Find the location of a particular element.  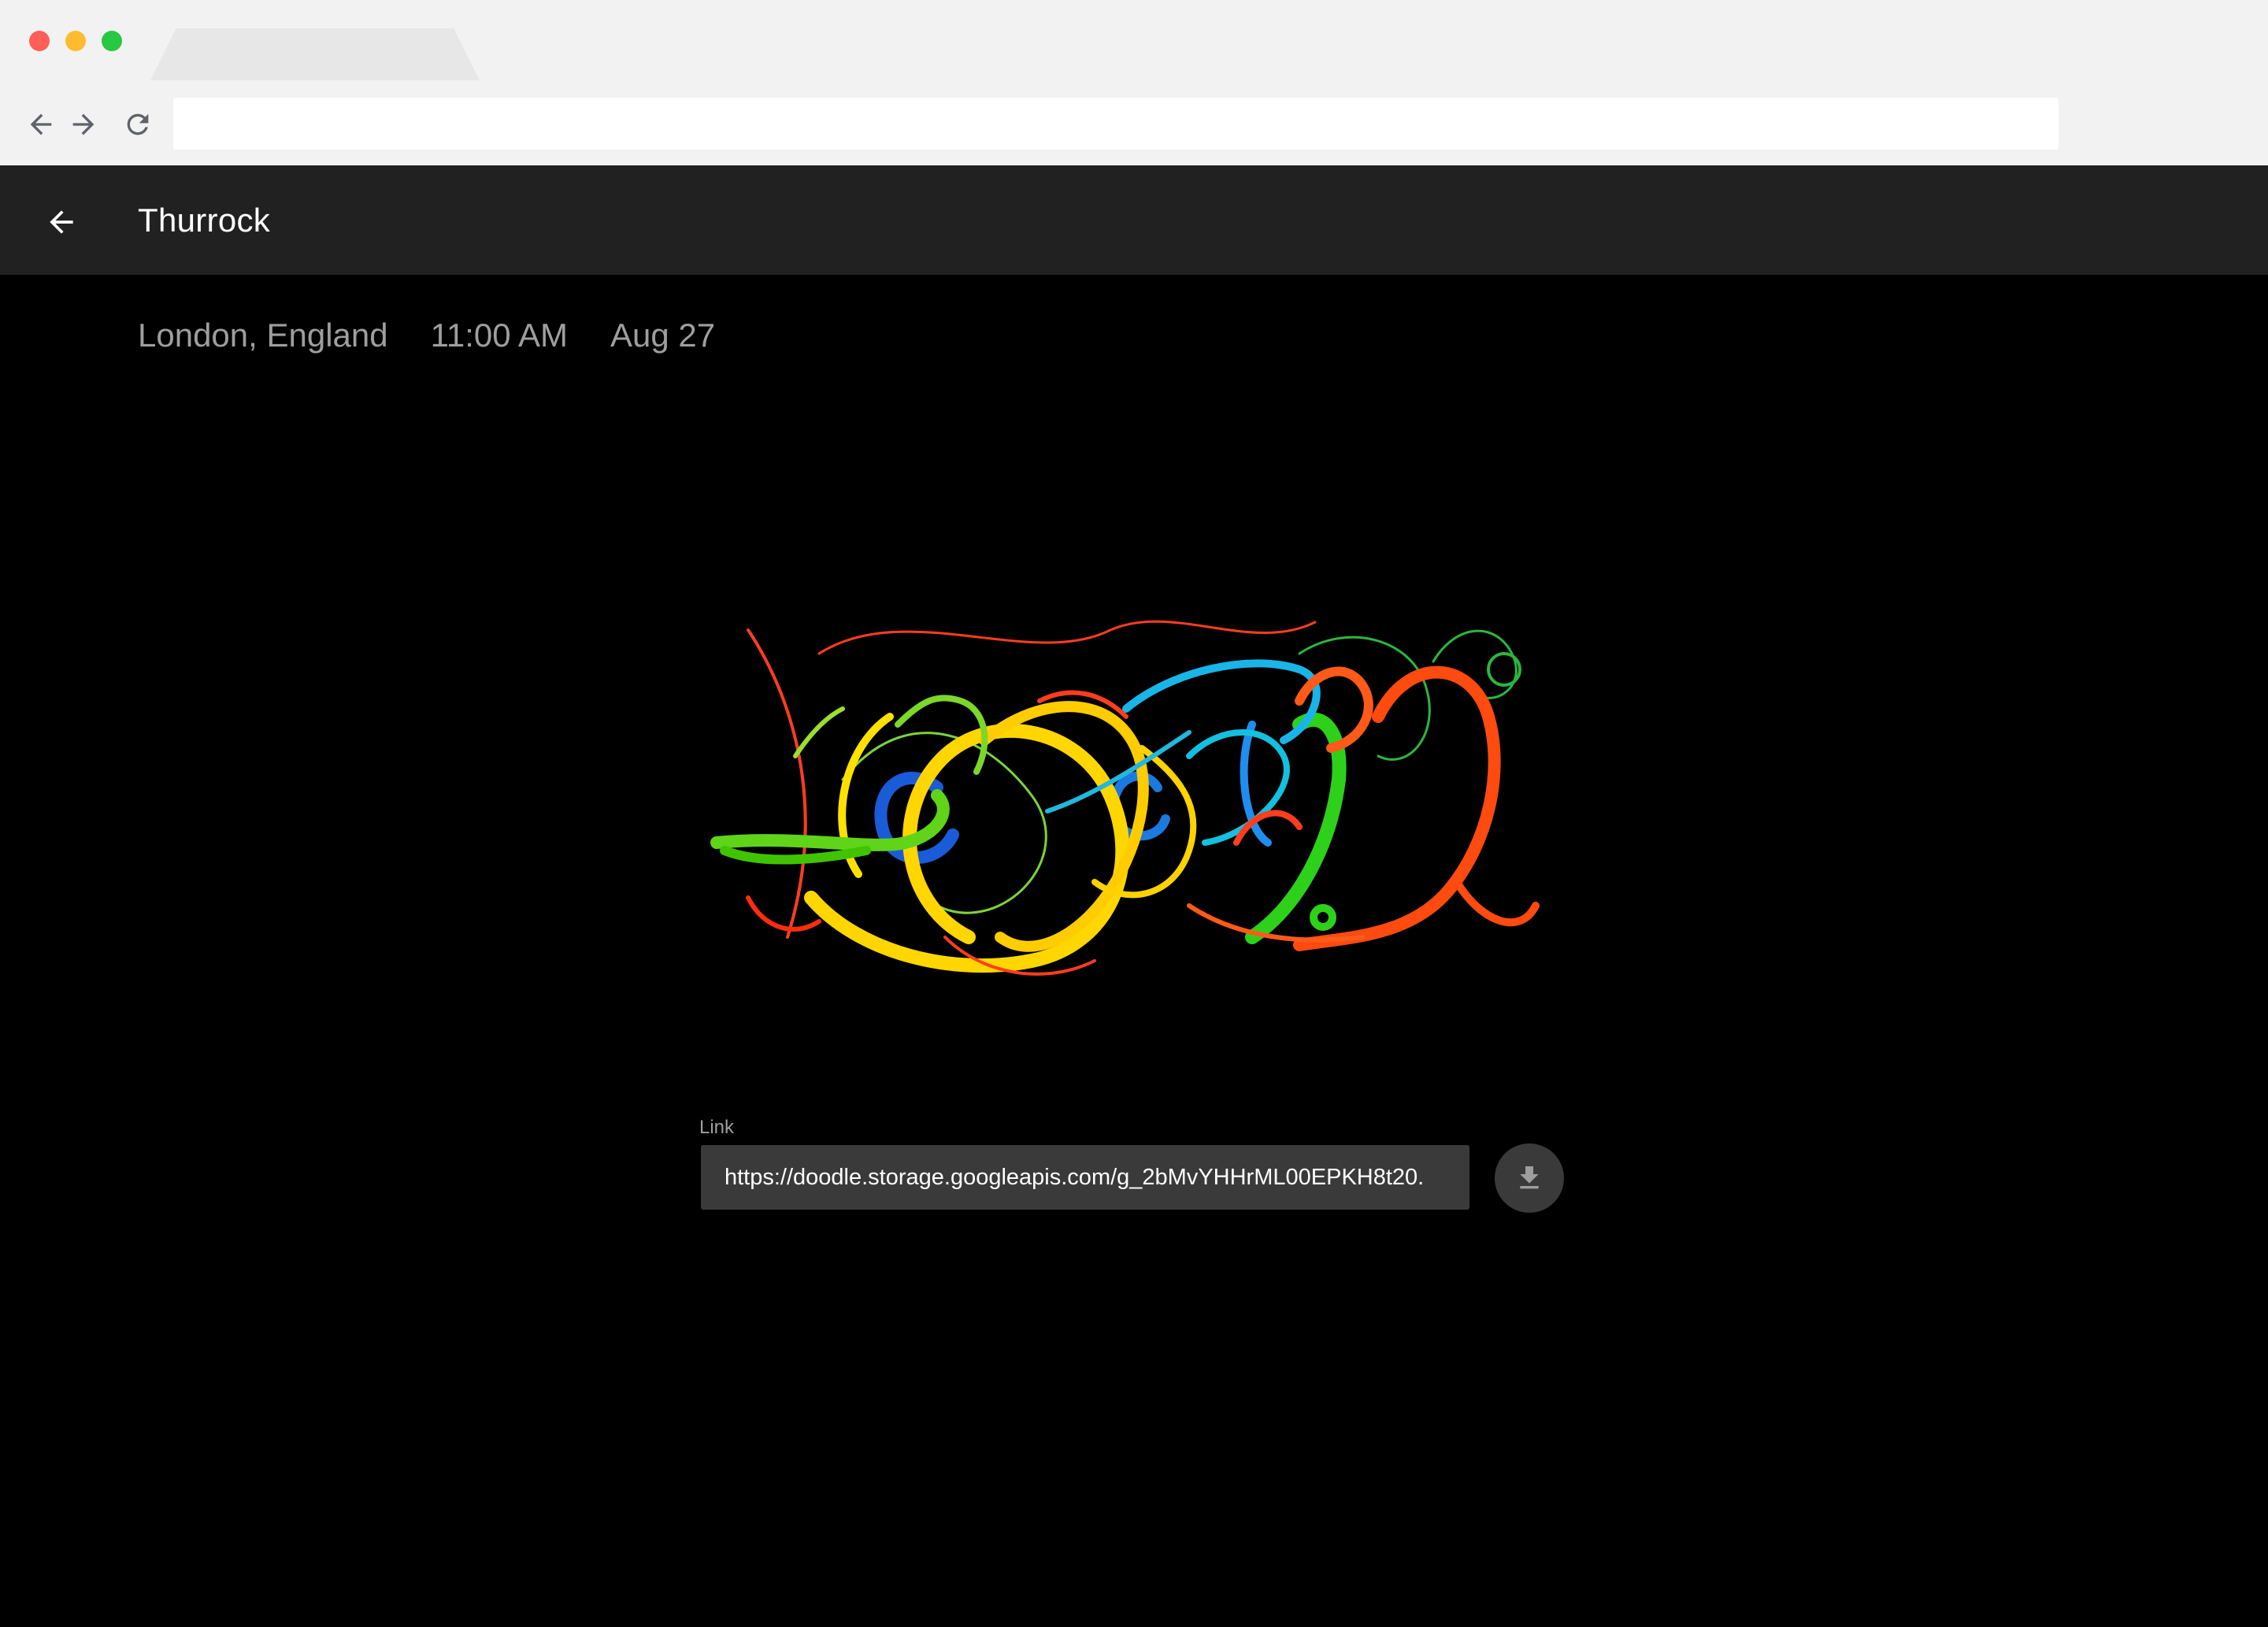

download-icon is located at coordinates (1529, 1178).